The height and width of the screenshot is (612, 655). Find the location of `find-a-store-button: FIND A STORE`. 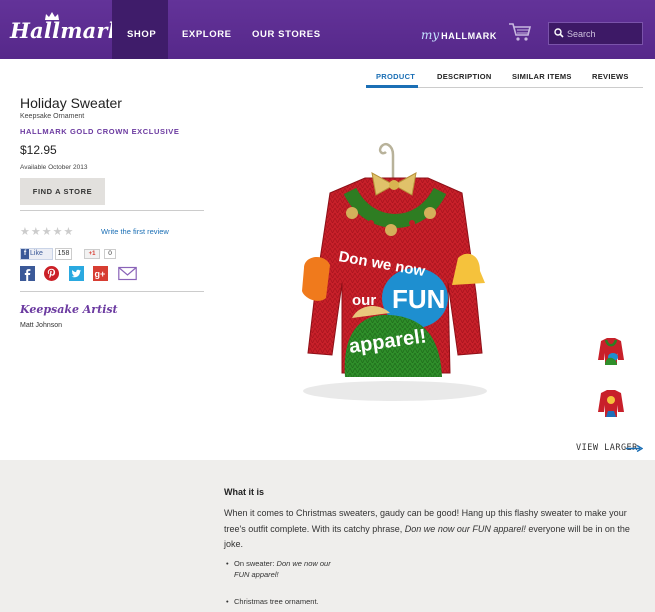

find-a-store-button: FIND A STORE is located at coordinates (62, 191).